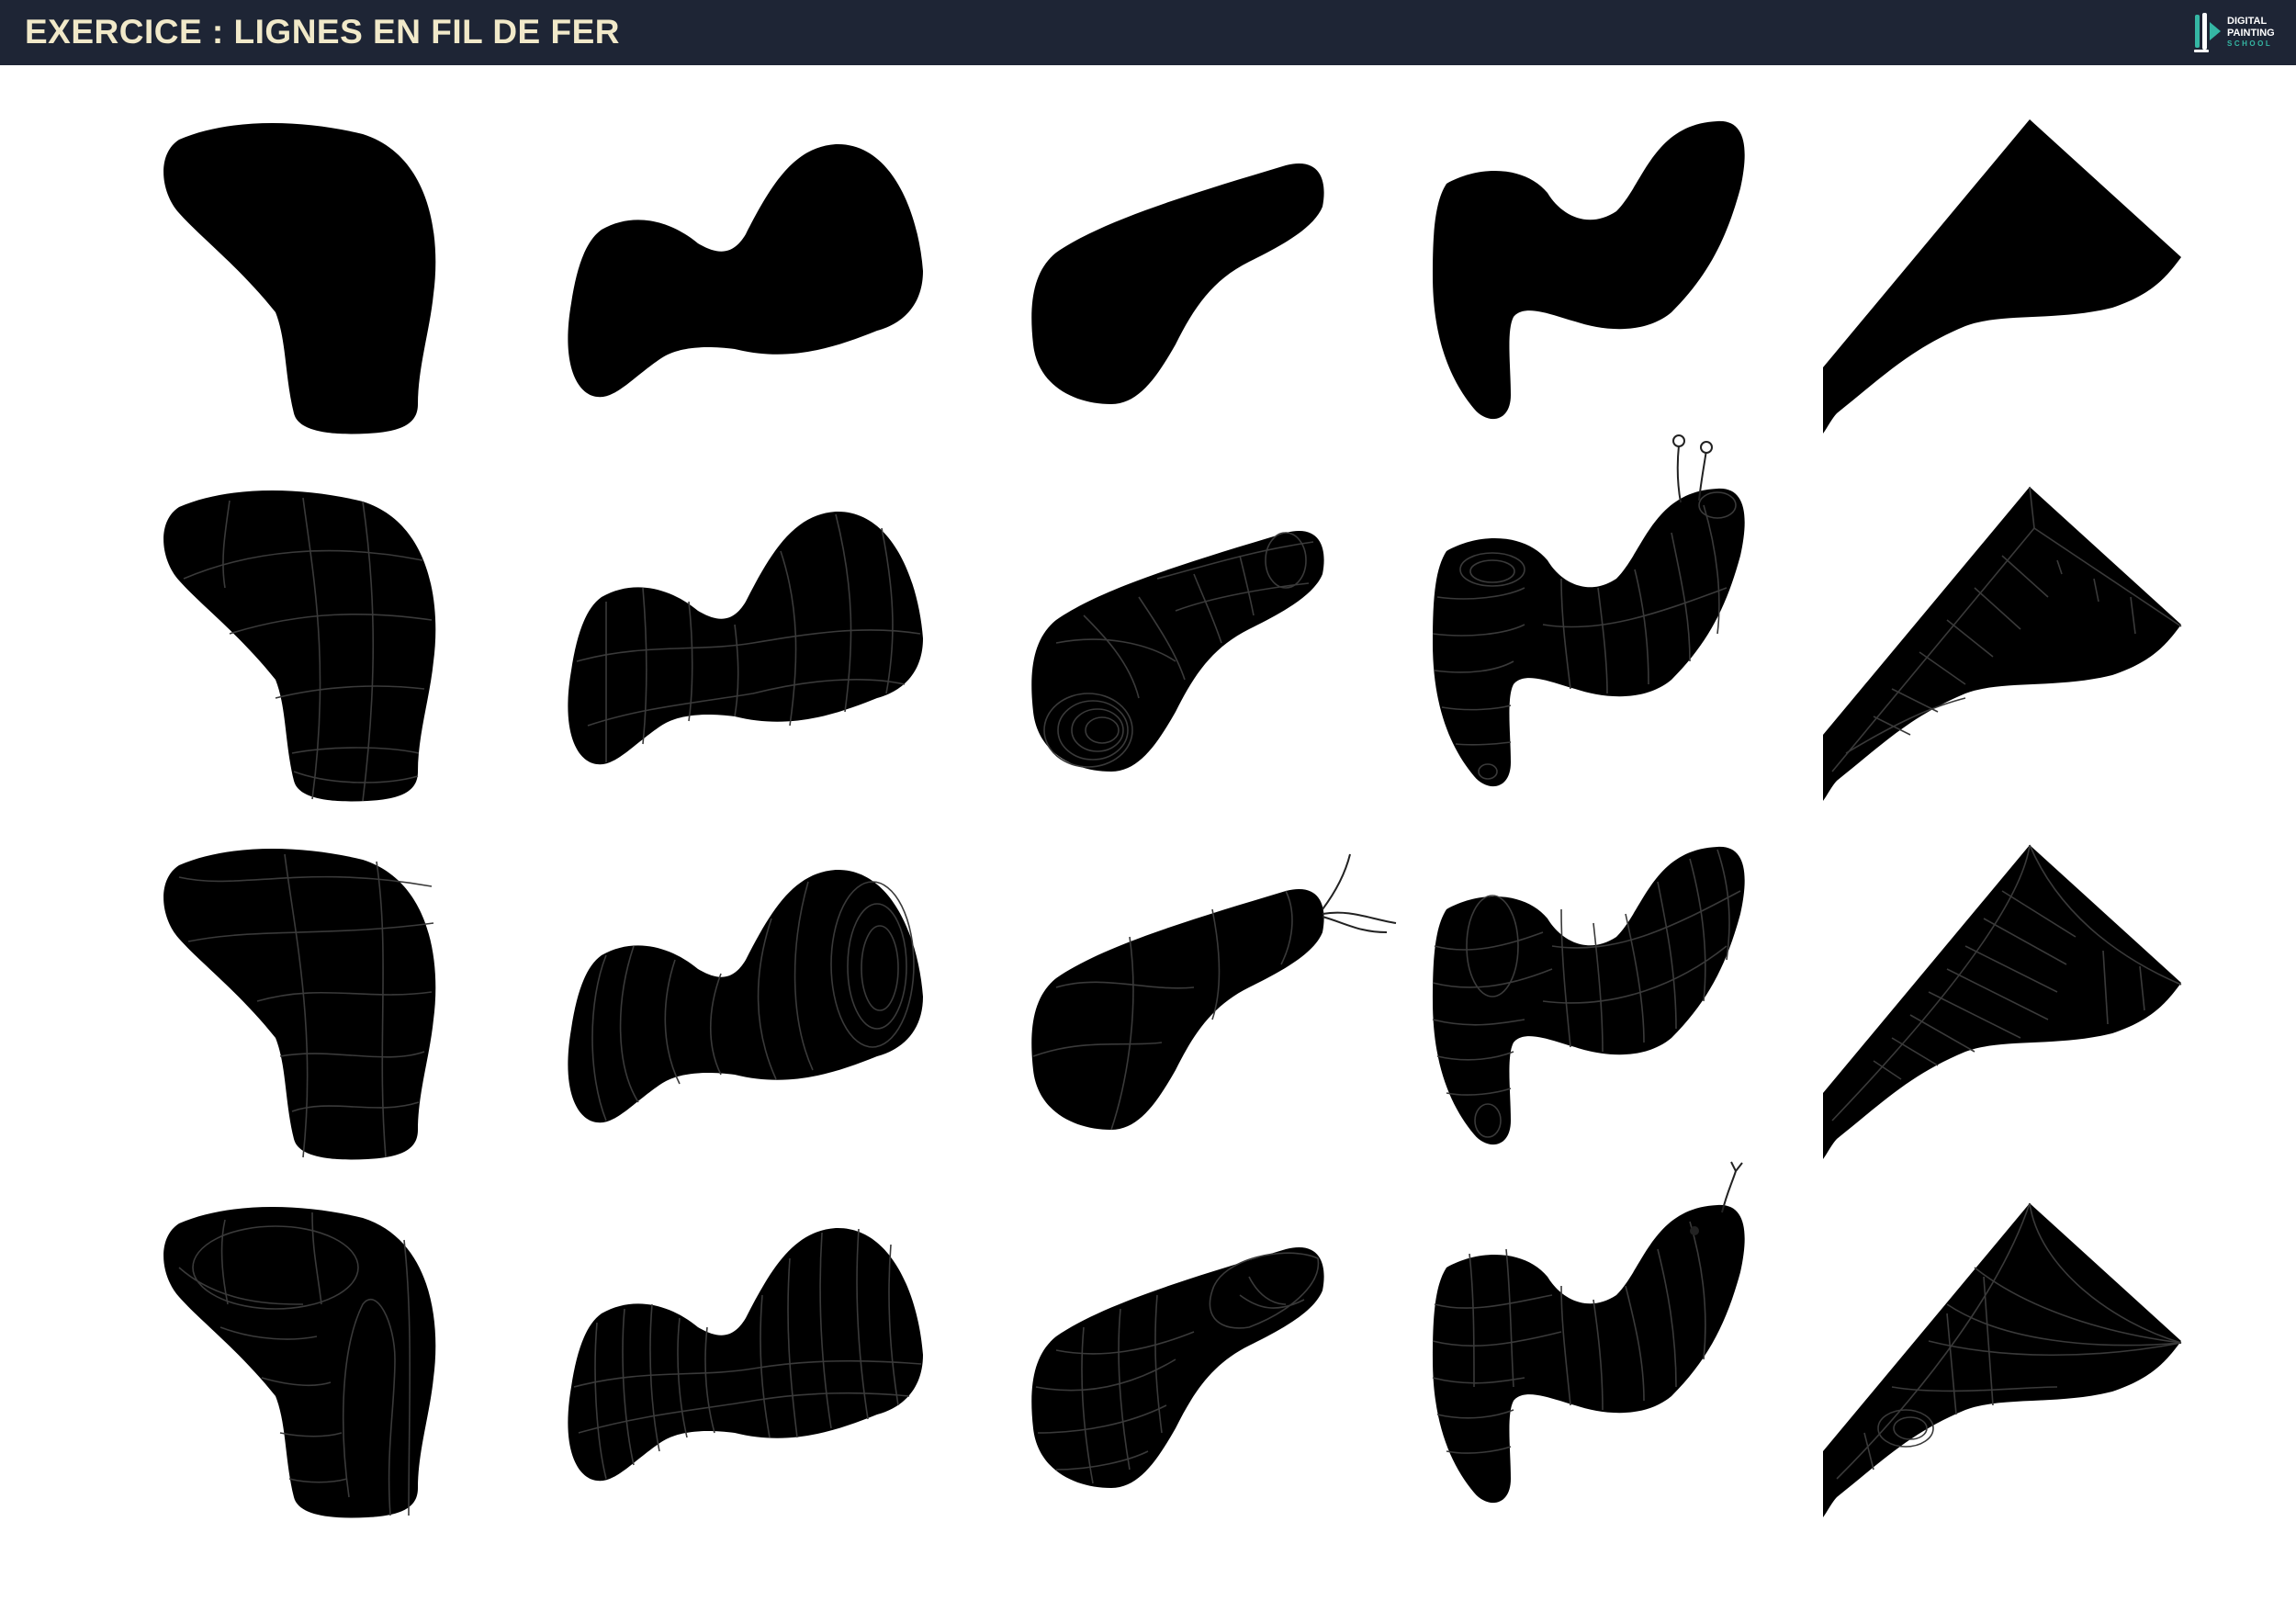 This screenshot has width=2296, height=1623. I want to click on wireframe-shape-5-row4, so click(2002, 1359).